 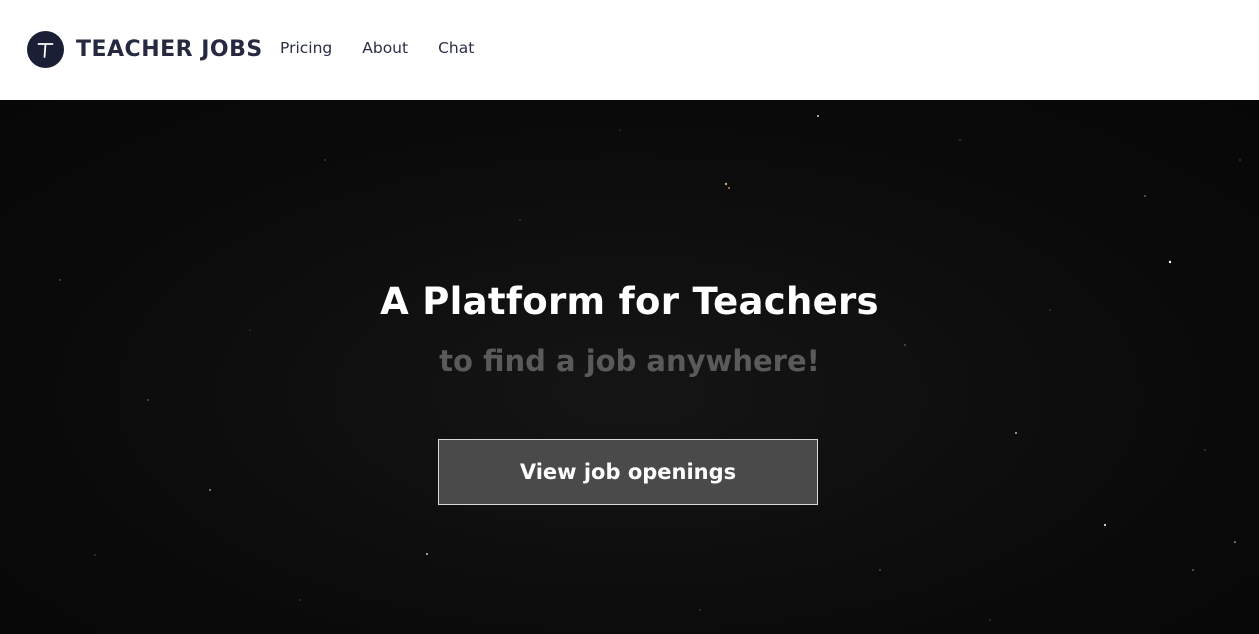 I want to click on nav-link-pricing: Pricing, so click(x=306, y=48).